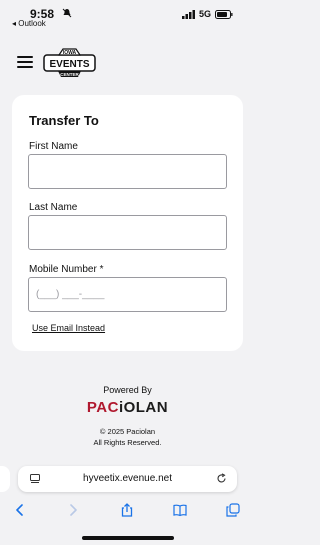 The height and width of the screenshot is (545, 320). I want to click on logo-line-3: CENTER, so click(69, 74).